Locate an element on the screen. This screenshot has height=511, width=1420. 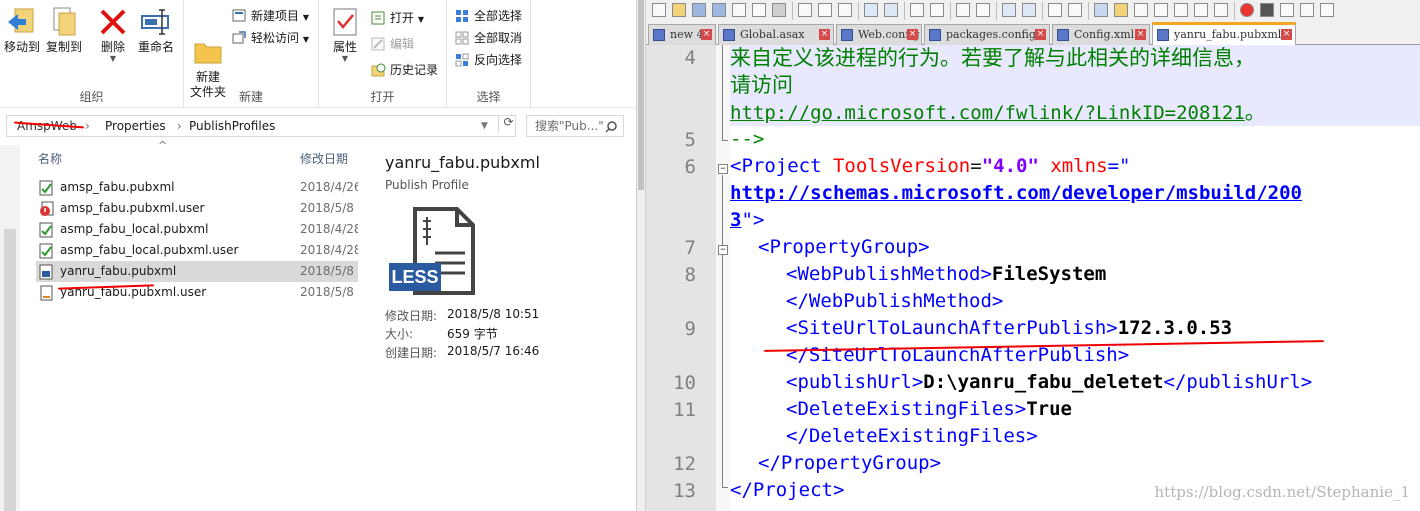
move-to-button: 移动到 is located at coordinates (22, 30).